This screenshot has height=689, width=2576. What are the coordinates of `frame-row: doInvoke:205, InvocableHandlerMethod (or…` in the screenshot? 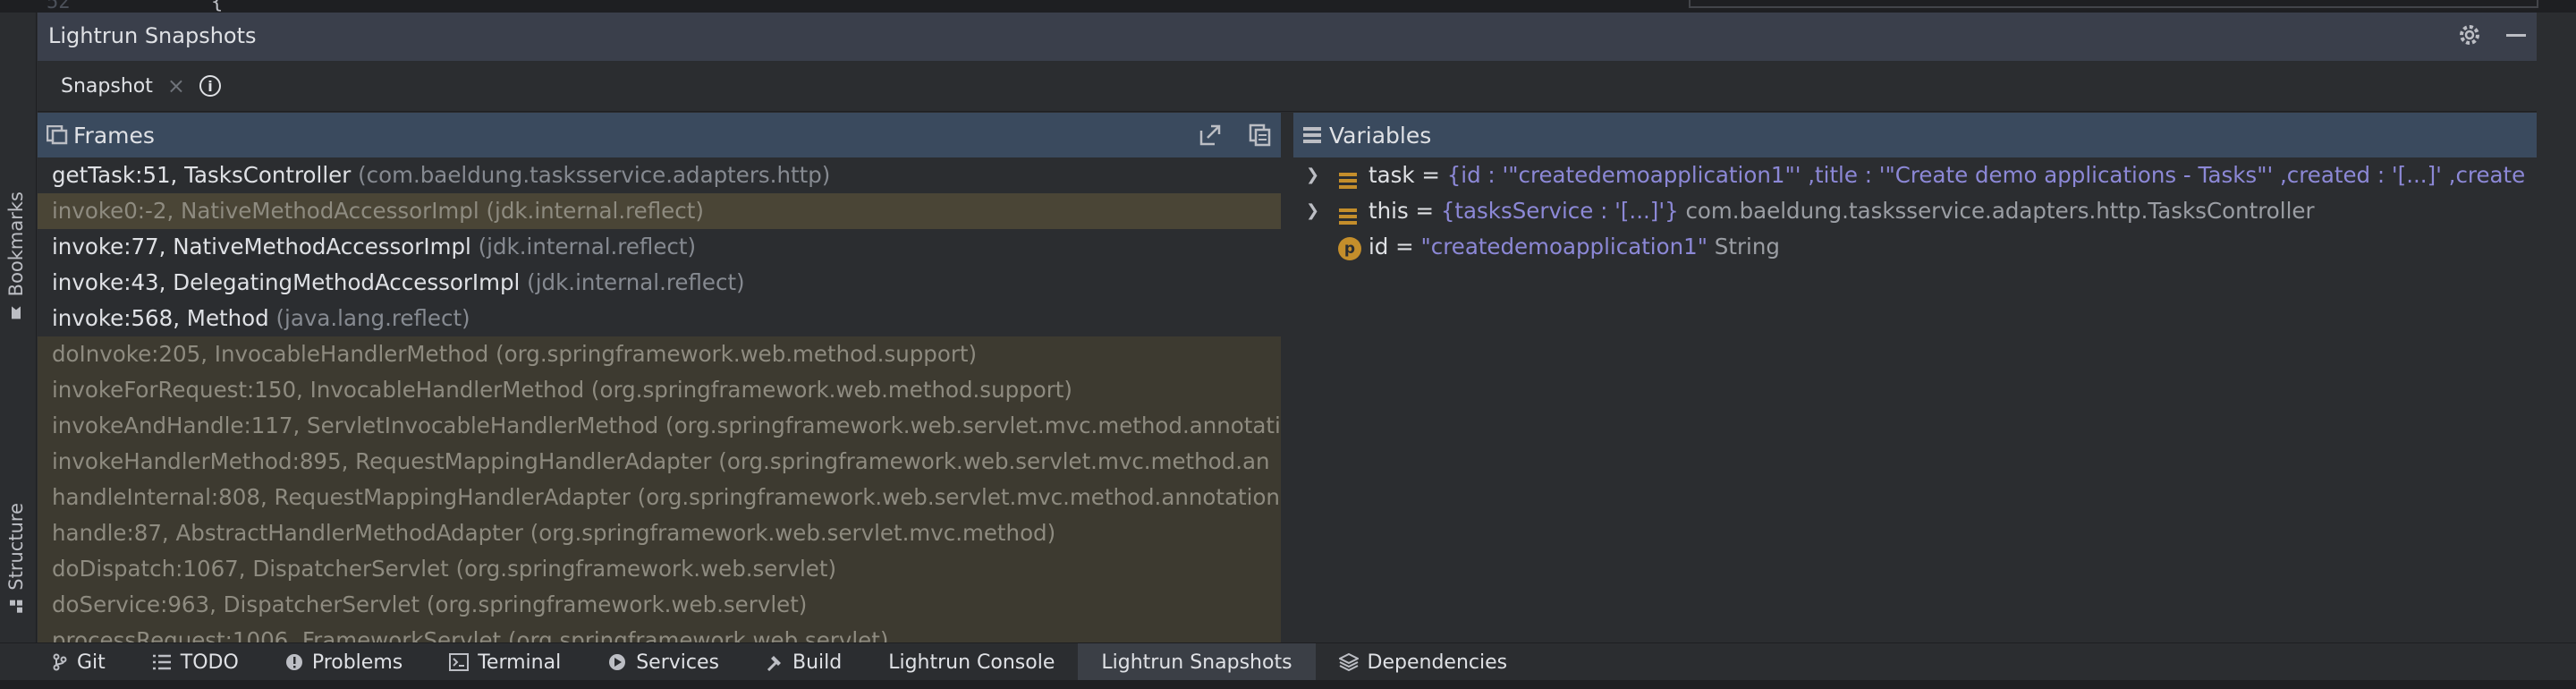 It's located at (659, 354).